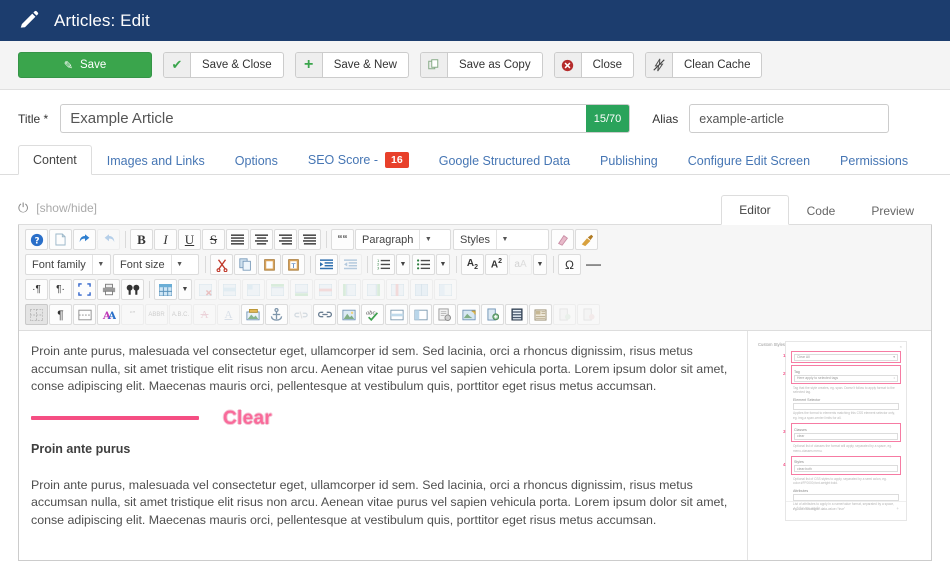 Image resolution: width=950 pixels, height=588 pixels. Describe the element at coordinates (165, 239) in the screenshot. I see `italic-icon: I` at that location.